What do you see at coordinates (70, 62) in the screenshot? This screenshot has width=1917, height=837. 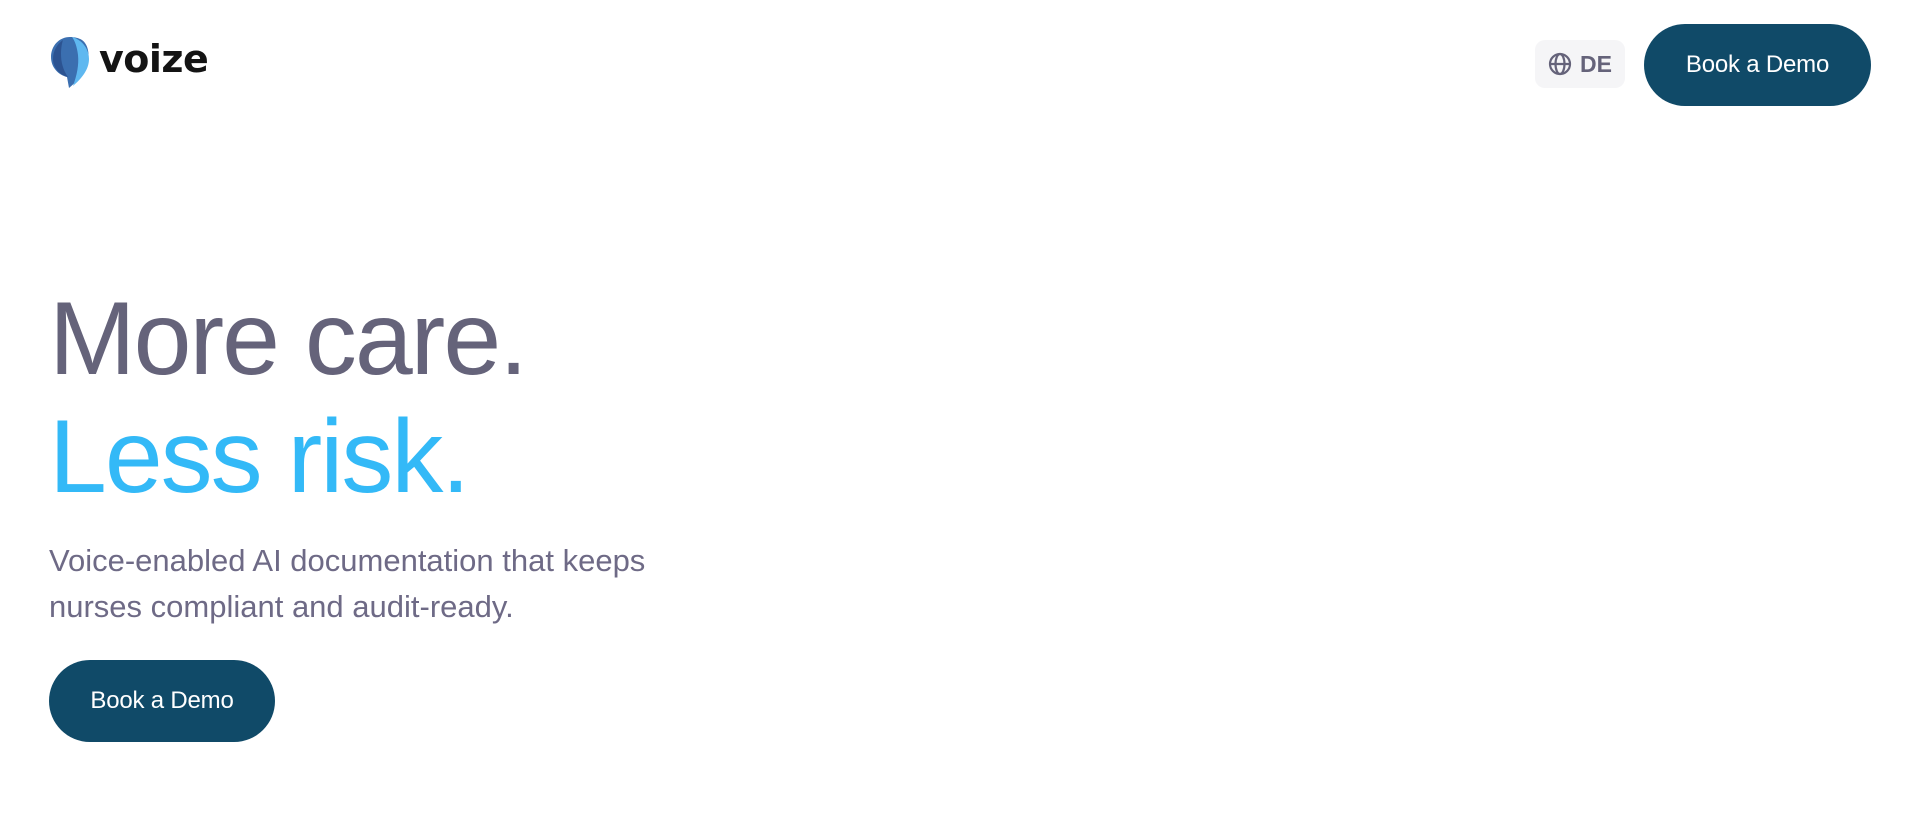 I see `logo-icon` at bounding box center [70, 62].